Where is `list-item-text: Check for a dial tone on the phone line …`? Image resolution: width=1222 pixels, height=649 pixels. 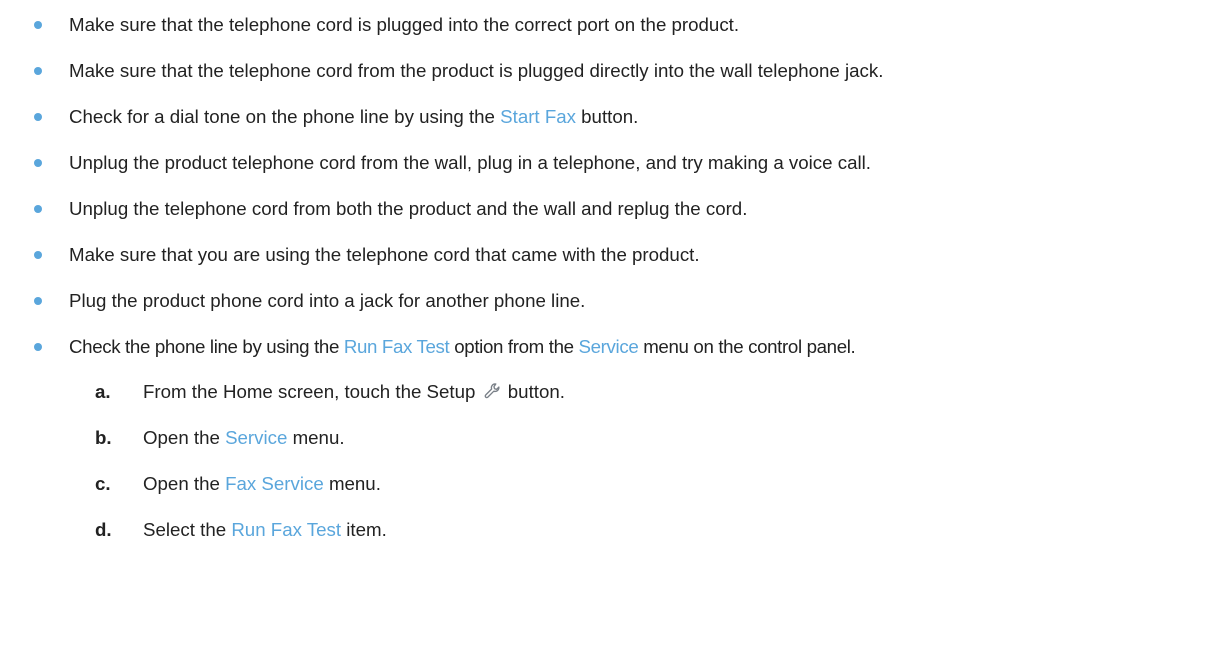 list-item-text: Check for a dial tone on the phone line … is located at coordinates (353, 117).